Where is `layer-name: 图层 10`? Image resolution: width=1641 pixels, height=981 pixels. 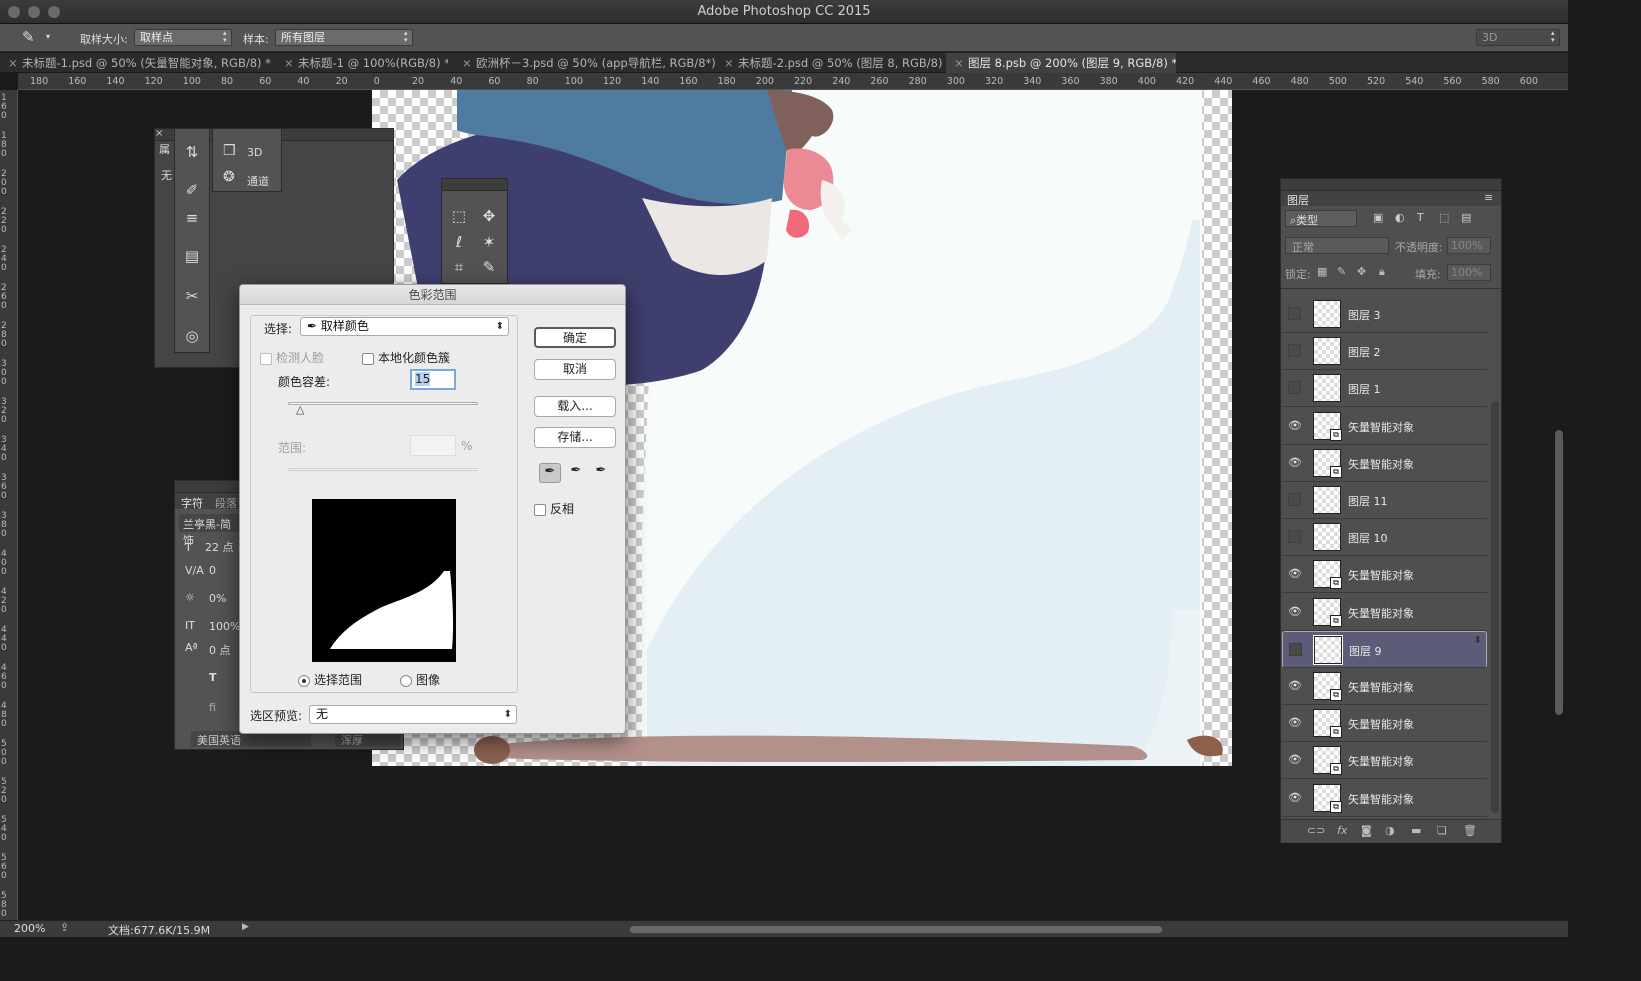
layer-name: 图层 10 is located at coordinates (1368, 538).